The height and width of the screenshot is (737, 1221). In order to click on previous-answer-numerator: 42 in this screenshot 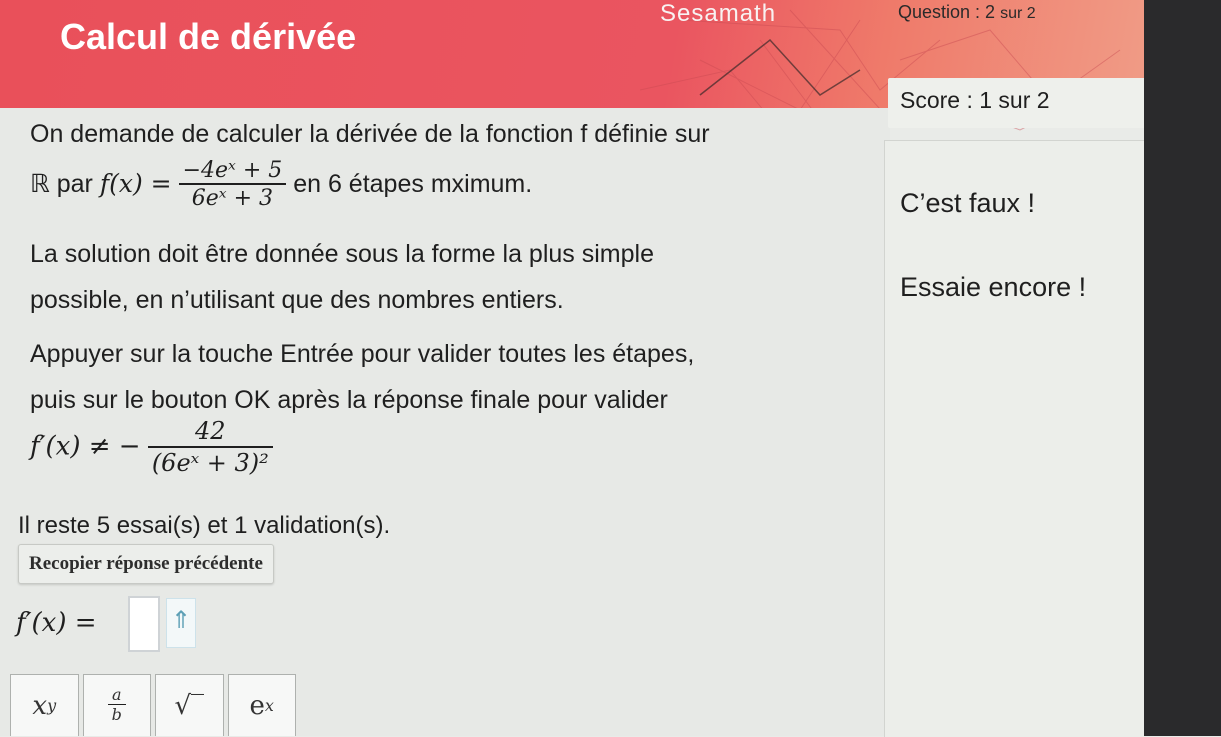, I will do `click(210, 432)`.